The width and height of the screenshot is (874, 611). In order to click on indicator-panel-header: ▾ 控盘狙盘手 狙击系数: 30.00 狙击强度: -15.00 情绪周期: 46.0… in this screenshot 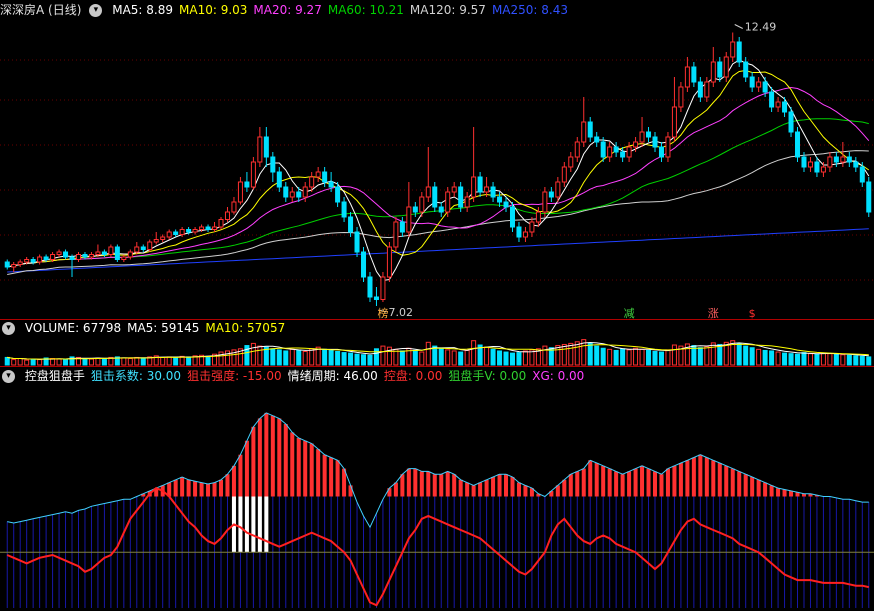, I will do `click(295, 376)`.